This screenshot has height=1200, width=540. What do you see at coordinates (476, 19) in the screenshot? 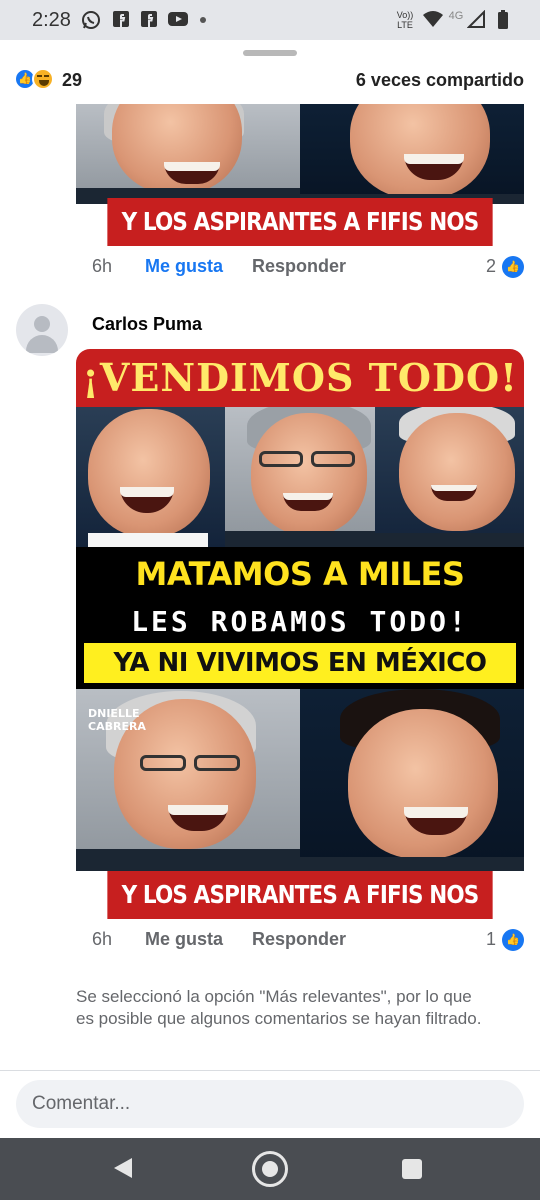
I see `signal-icon` at bounding box center [476, 19].